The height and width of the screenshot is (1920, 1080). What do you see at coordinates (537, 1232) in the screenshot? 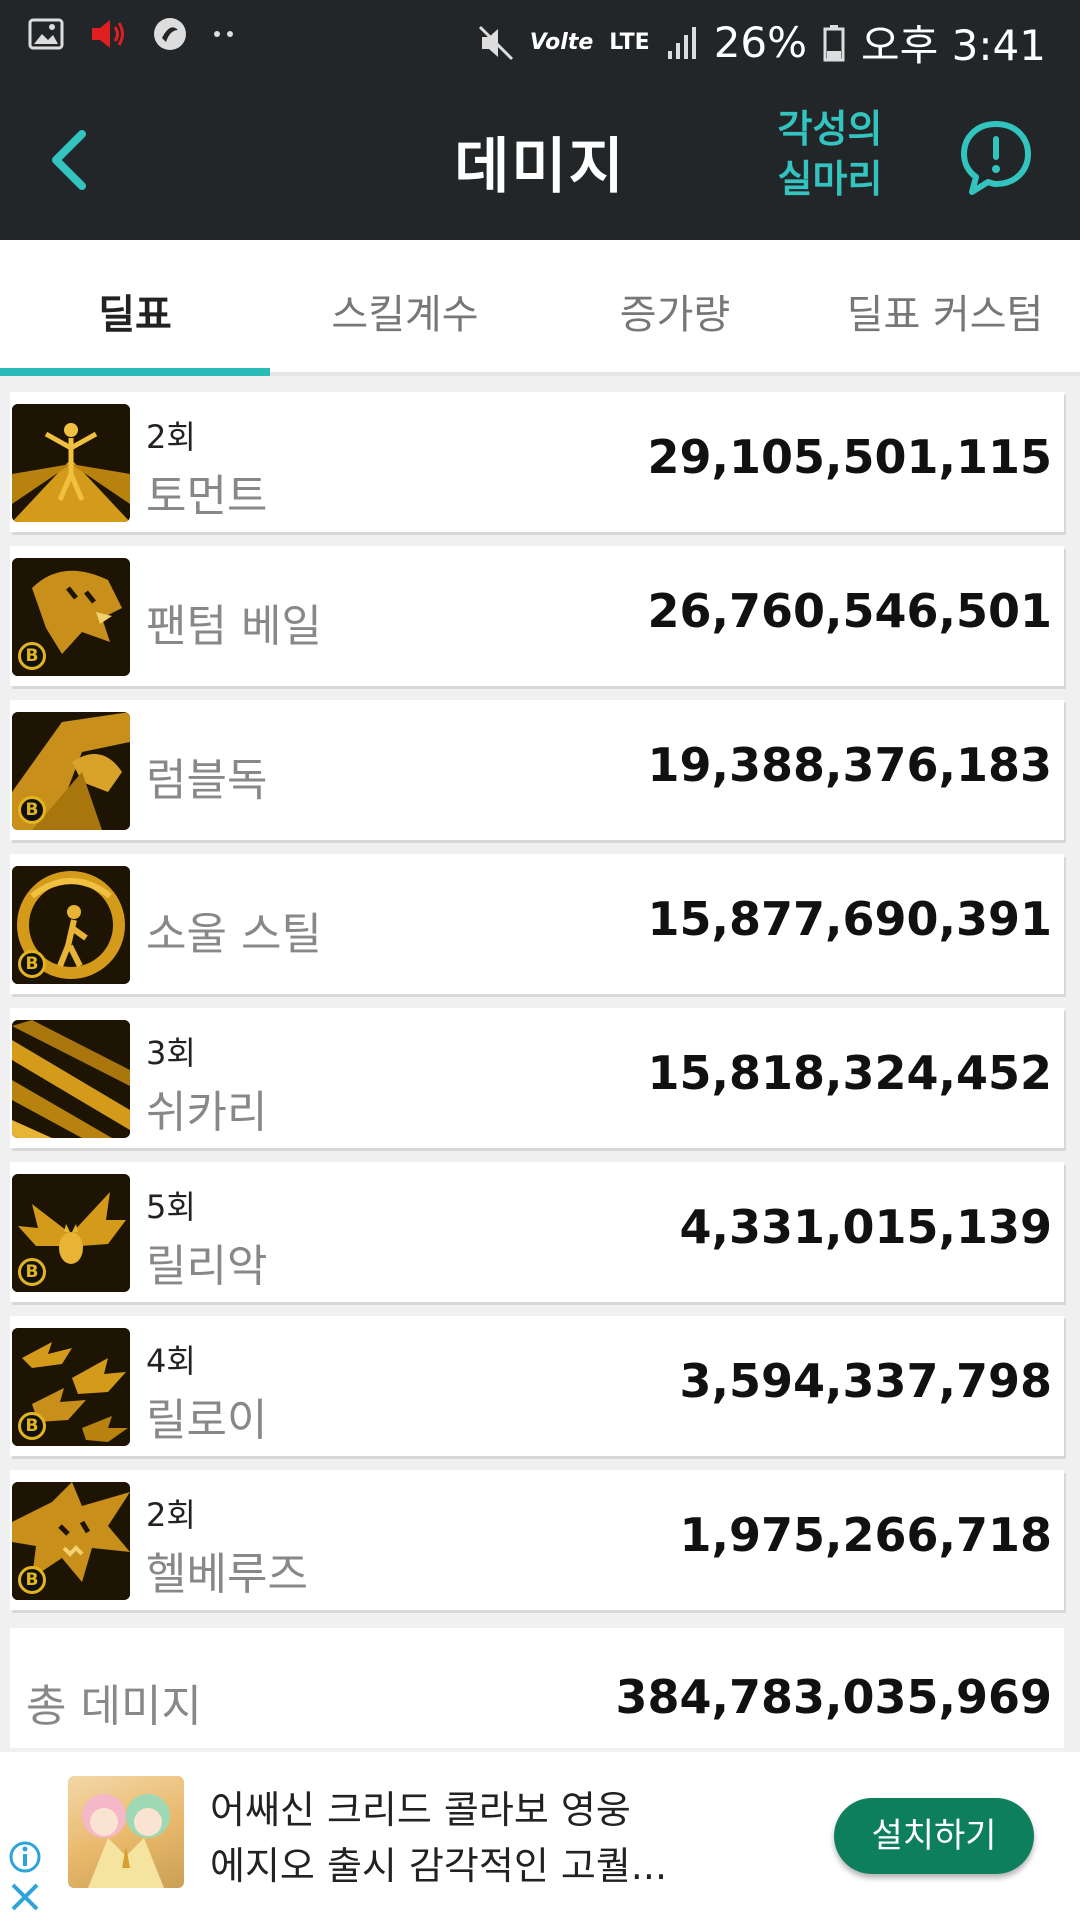
I see `skill-row: B 5회 릴리악 4,331,015,139` at bounding box center [537, 1232].